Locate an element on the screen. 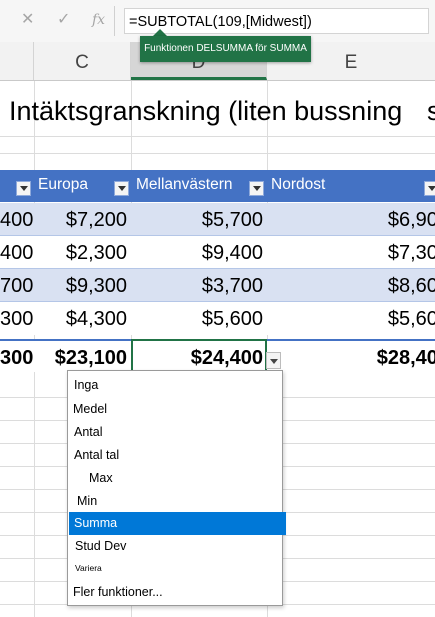 The height and width of the screenshot is (617, 435). table-header-row: Europa Mellanvästern Nordost is located at coordinates (217, 186).